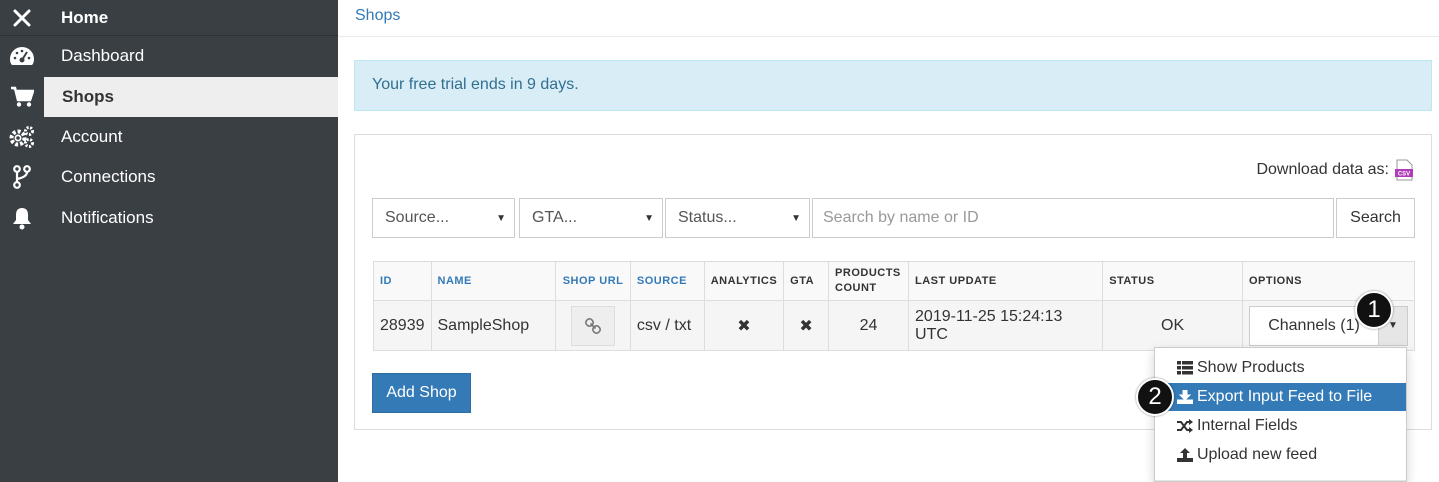  Describe the element at coordinates (169, 177) in the screenshot. I see `sidebar-item-connections: Connections` at that location.